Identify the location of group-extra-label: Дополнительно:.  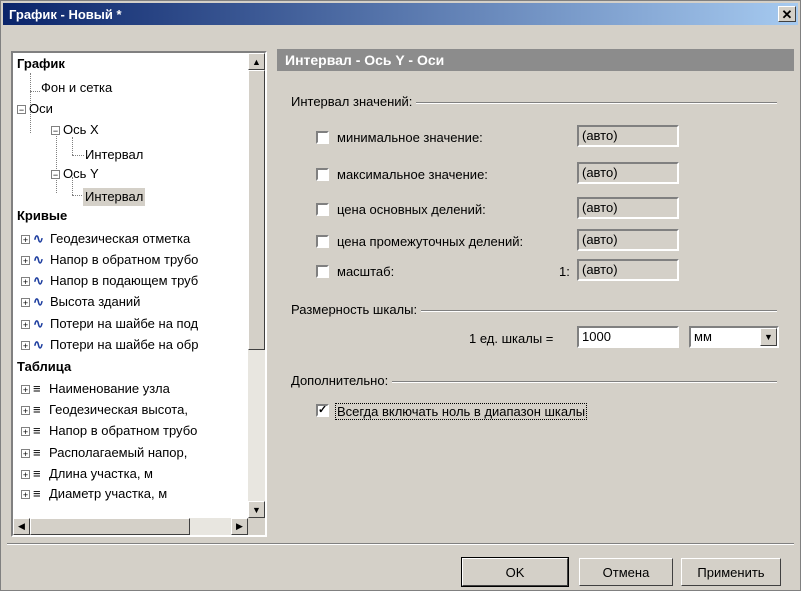
(342, 380).